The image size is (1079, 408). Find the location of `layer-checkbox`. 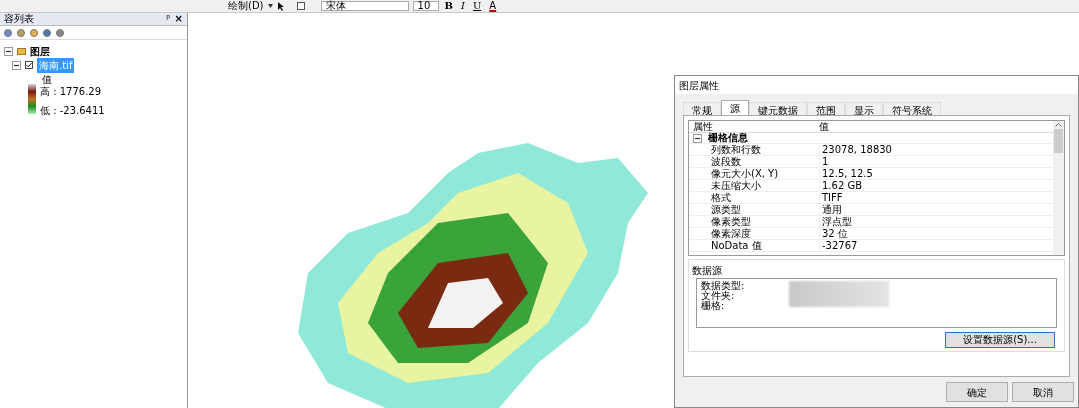

layer-checkbox is located at coordinates (29, 65).